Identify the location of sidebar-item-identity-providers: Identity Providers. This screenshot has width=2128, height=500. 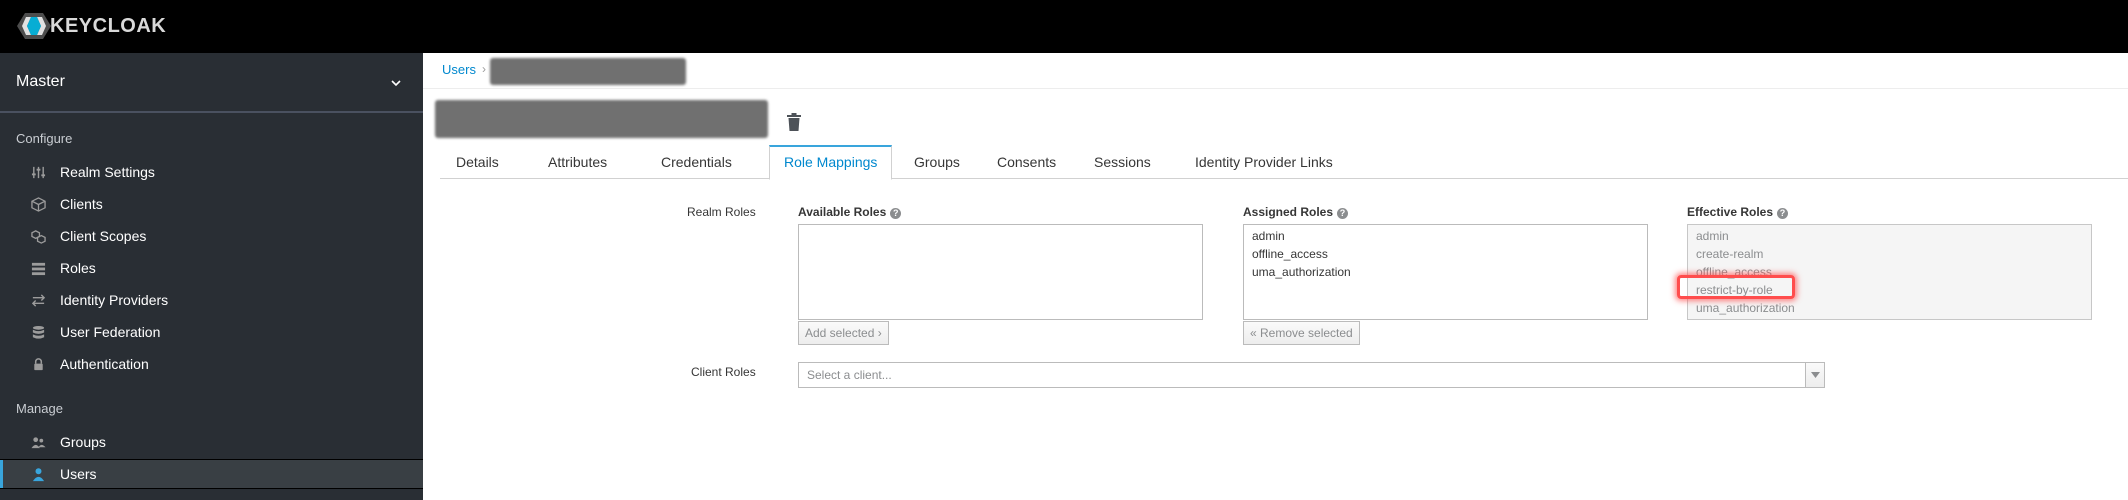
(211, 300).